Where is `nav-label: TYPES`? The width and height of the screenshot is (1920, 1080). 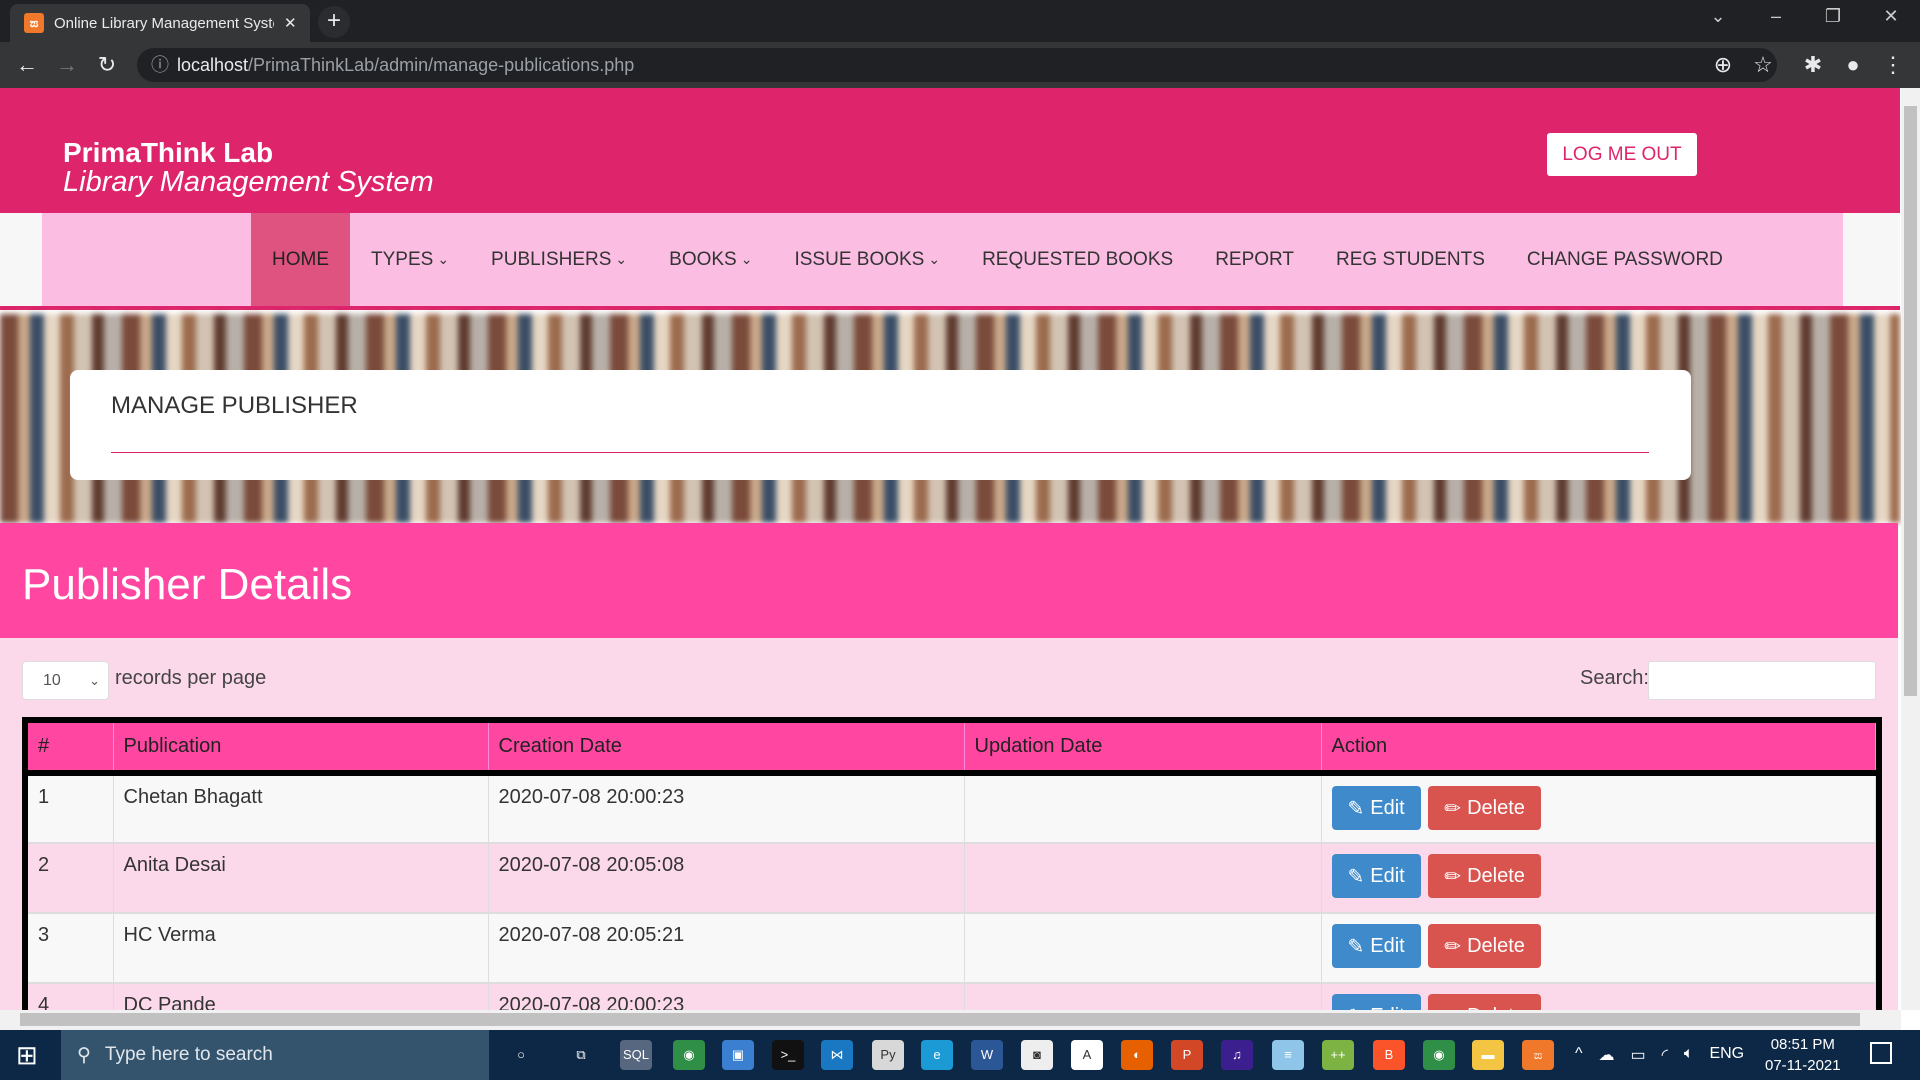
nav-label: TYPES is located at coordinates (402, 259).